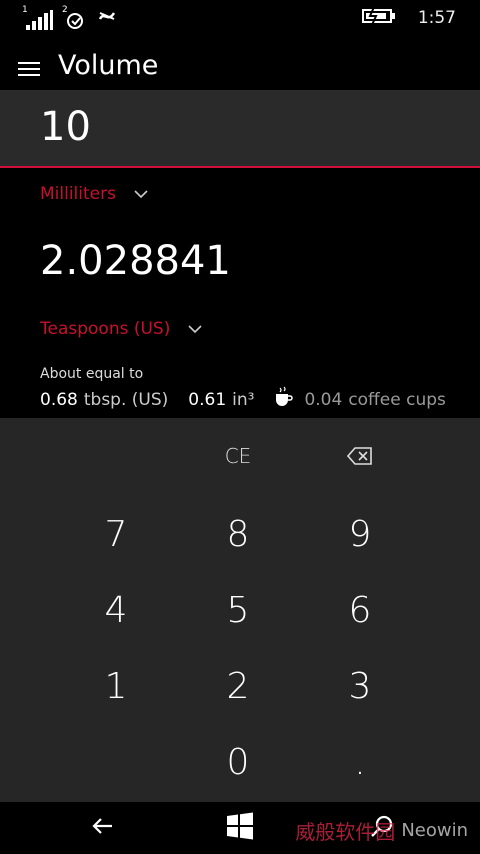 Image resolution: width=480 pixels, height=854 pixels. What do you see at coordinates (108, 65) in the screenshot?
I see `page-title: Volume` at bounding box center [108, 65].